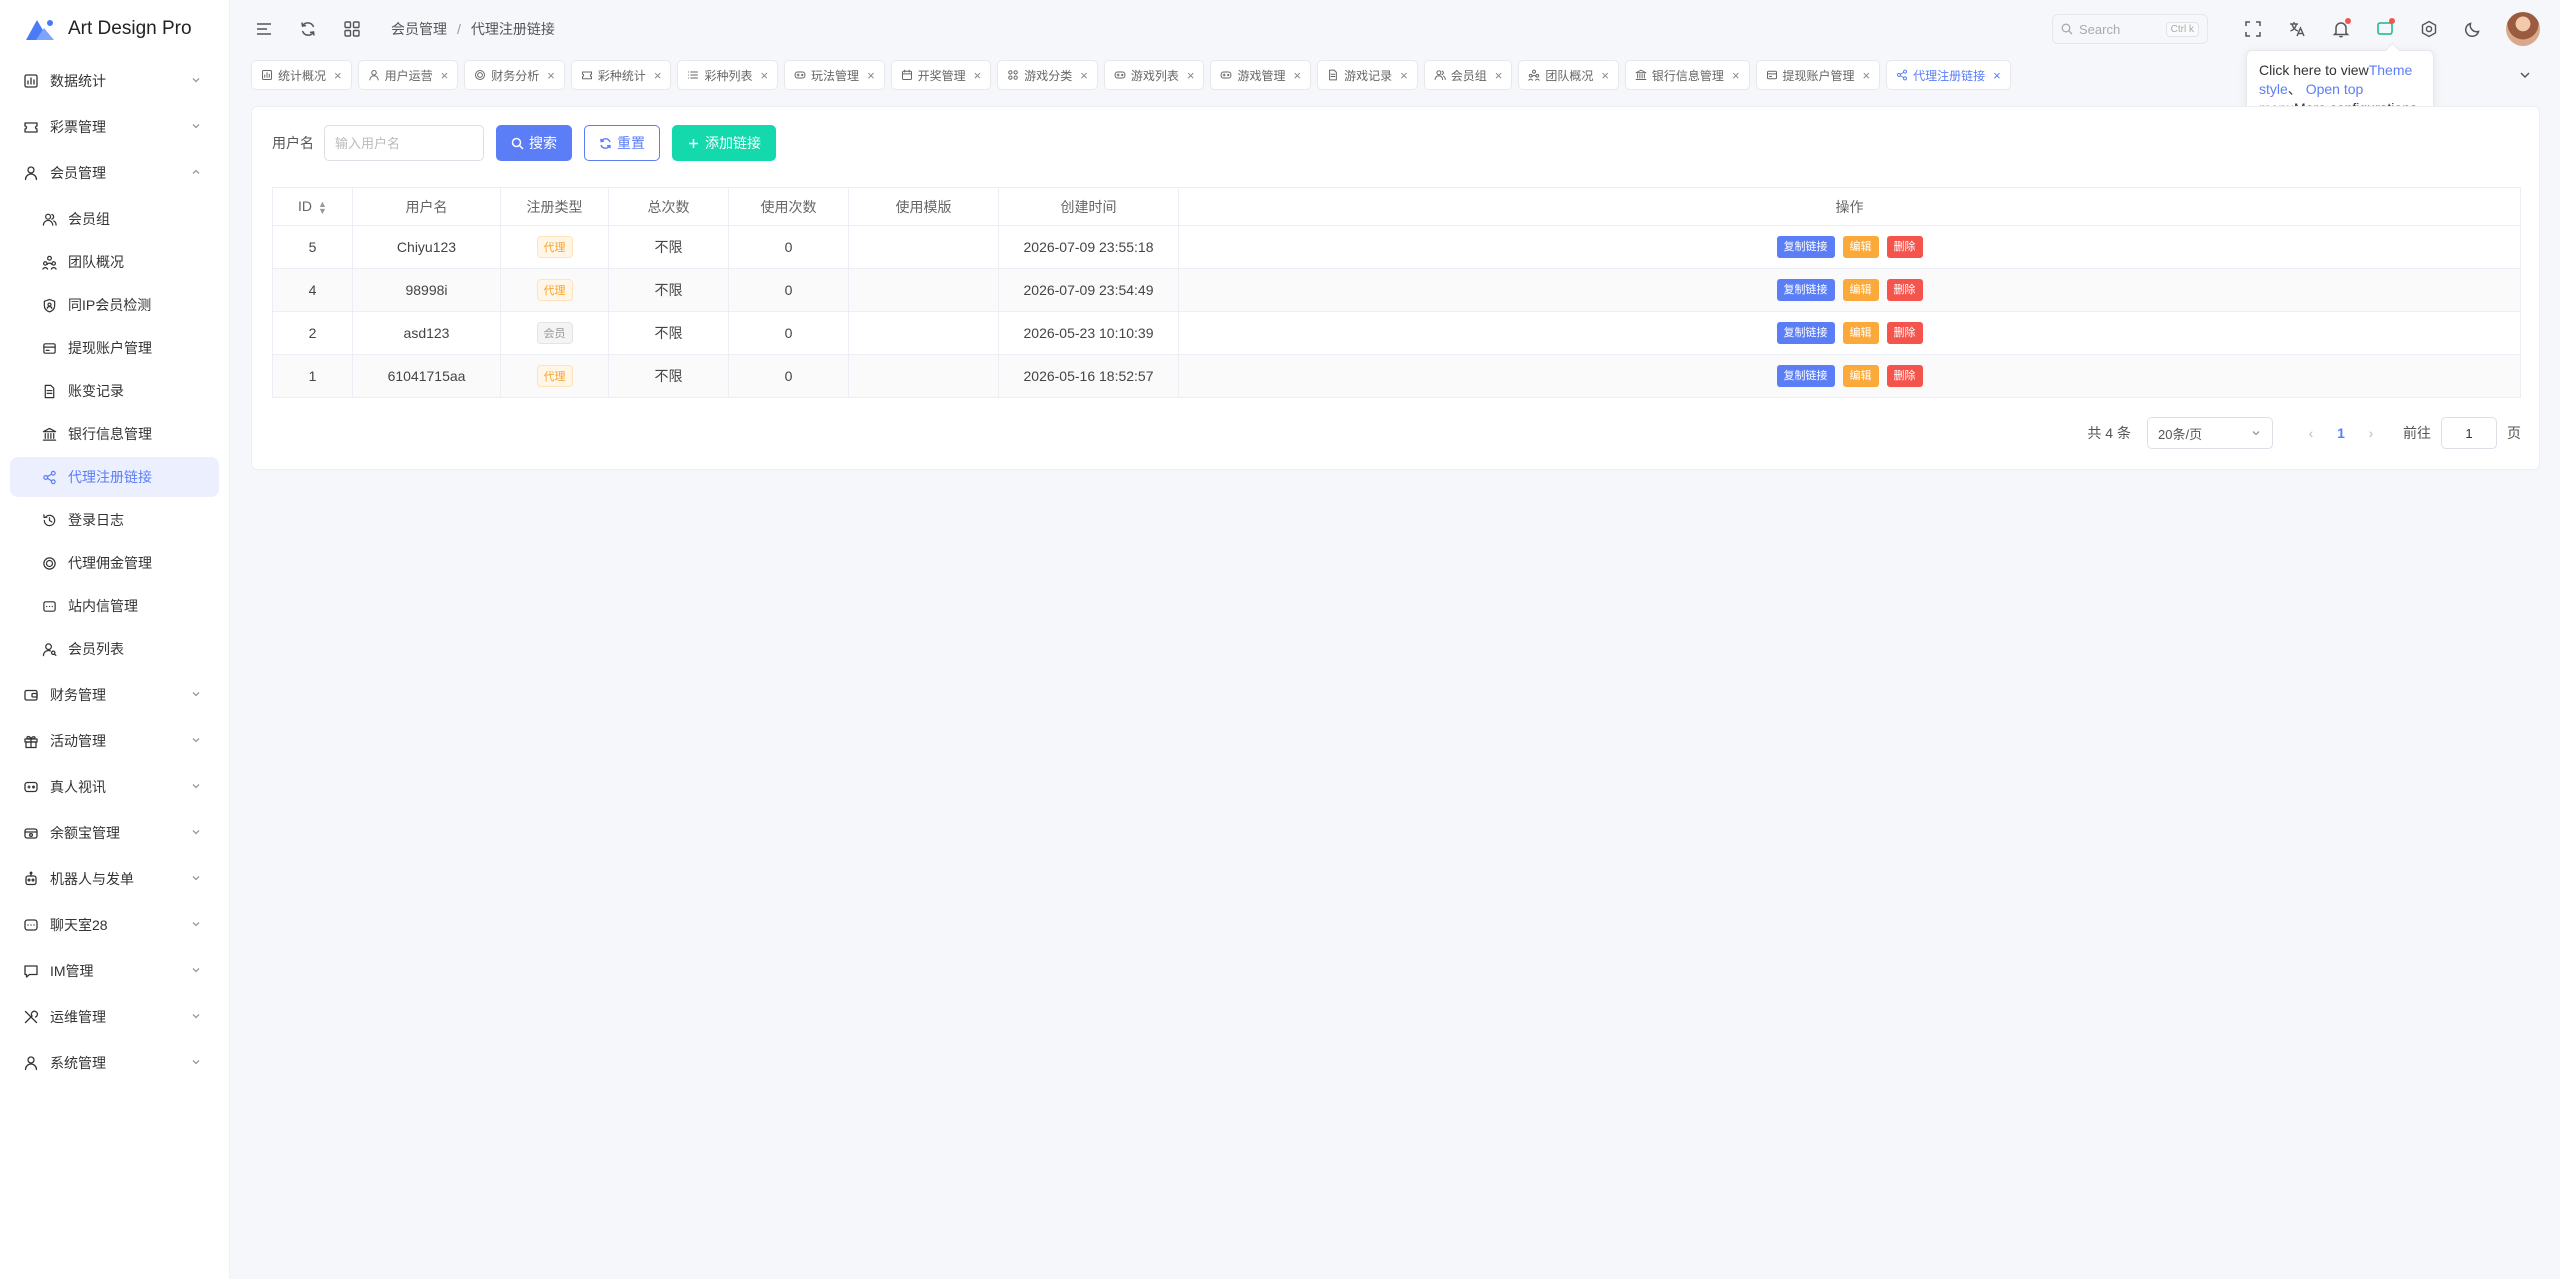 The height and width of the screenshot is (1279, 2560). What do you see at coordinates (114, 787) in the screenshot?
I see `sidebar-item-5: 真人视讯` at bounding box center [114, 787].